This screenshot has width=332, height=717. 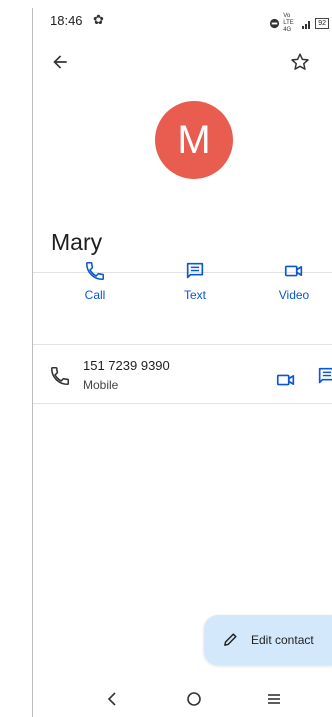 I want to click on edit-contact-button: Edit contact, so click(x=268, y=640).